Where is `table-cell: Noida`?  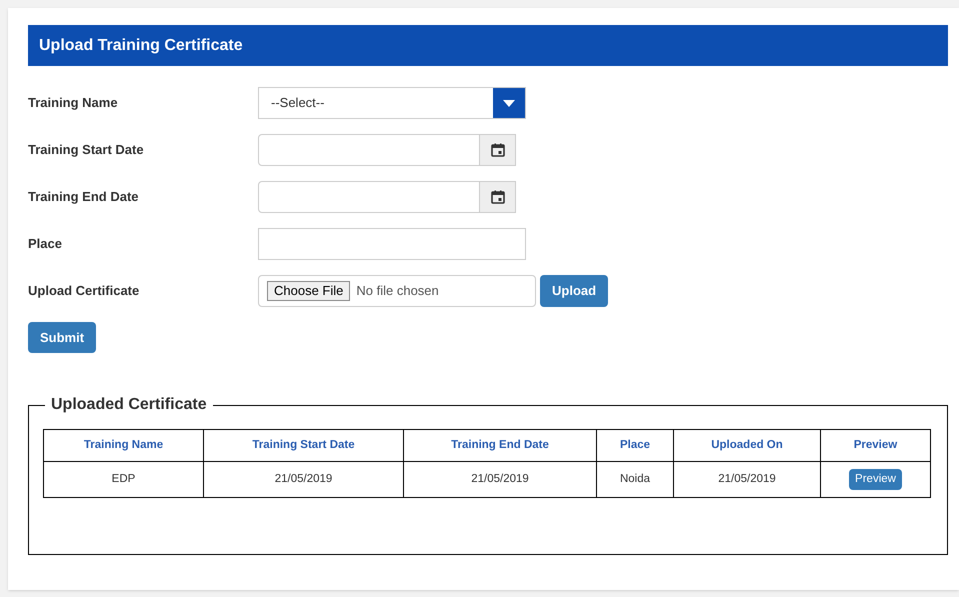 table-cell: Noida is located at coordinates (635, 480).